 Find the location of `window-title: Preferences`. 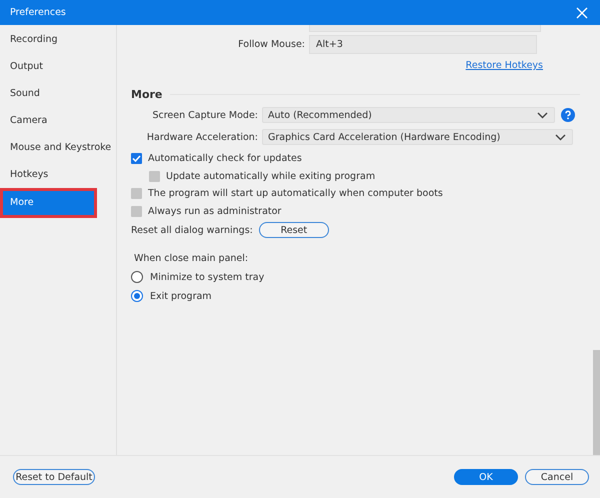

window-title: Preferences is located at coordinates (38, 12).